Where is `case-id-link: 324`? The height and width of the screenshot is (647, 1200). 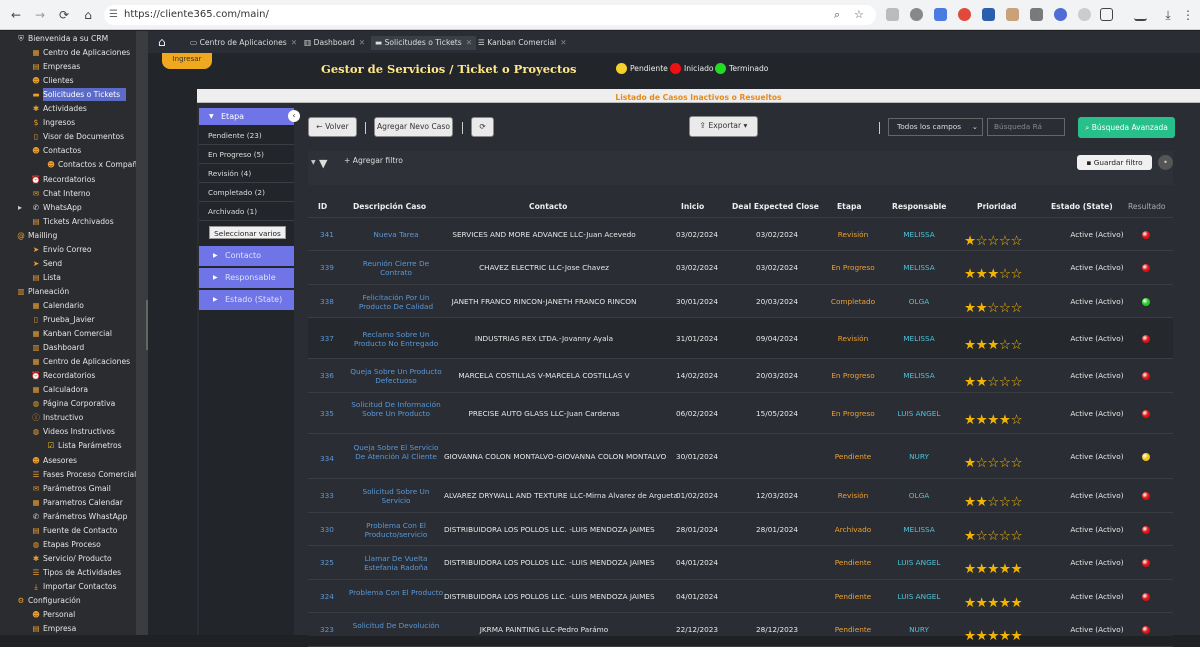 case-id-link: 324 is located at coordinates (327, 596).